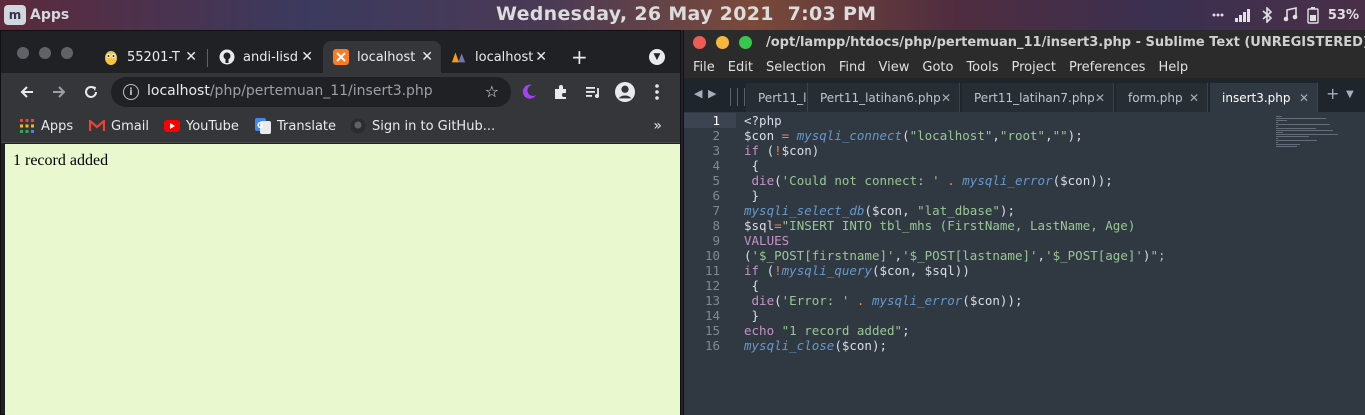 This screenshot has width=1365, height=415. I want to click on editor-tab-label: form.php, so click(1155, 97).